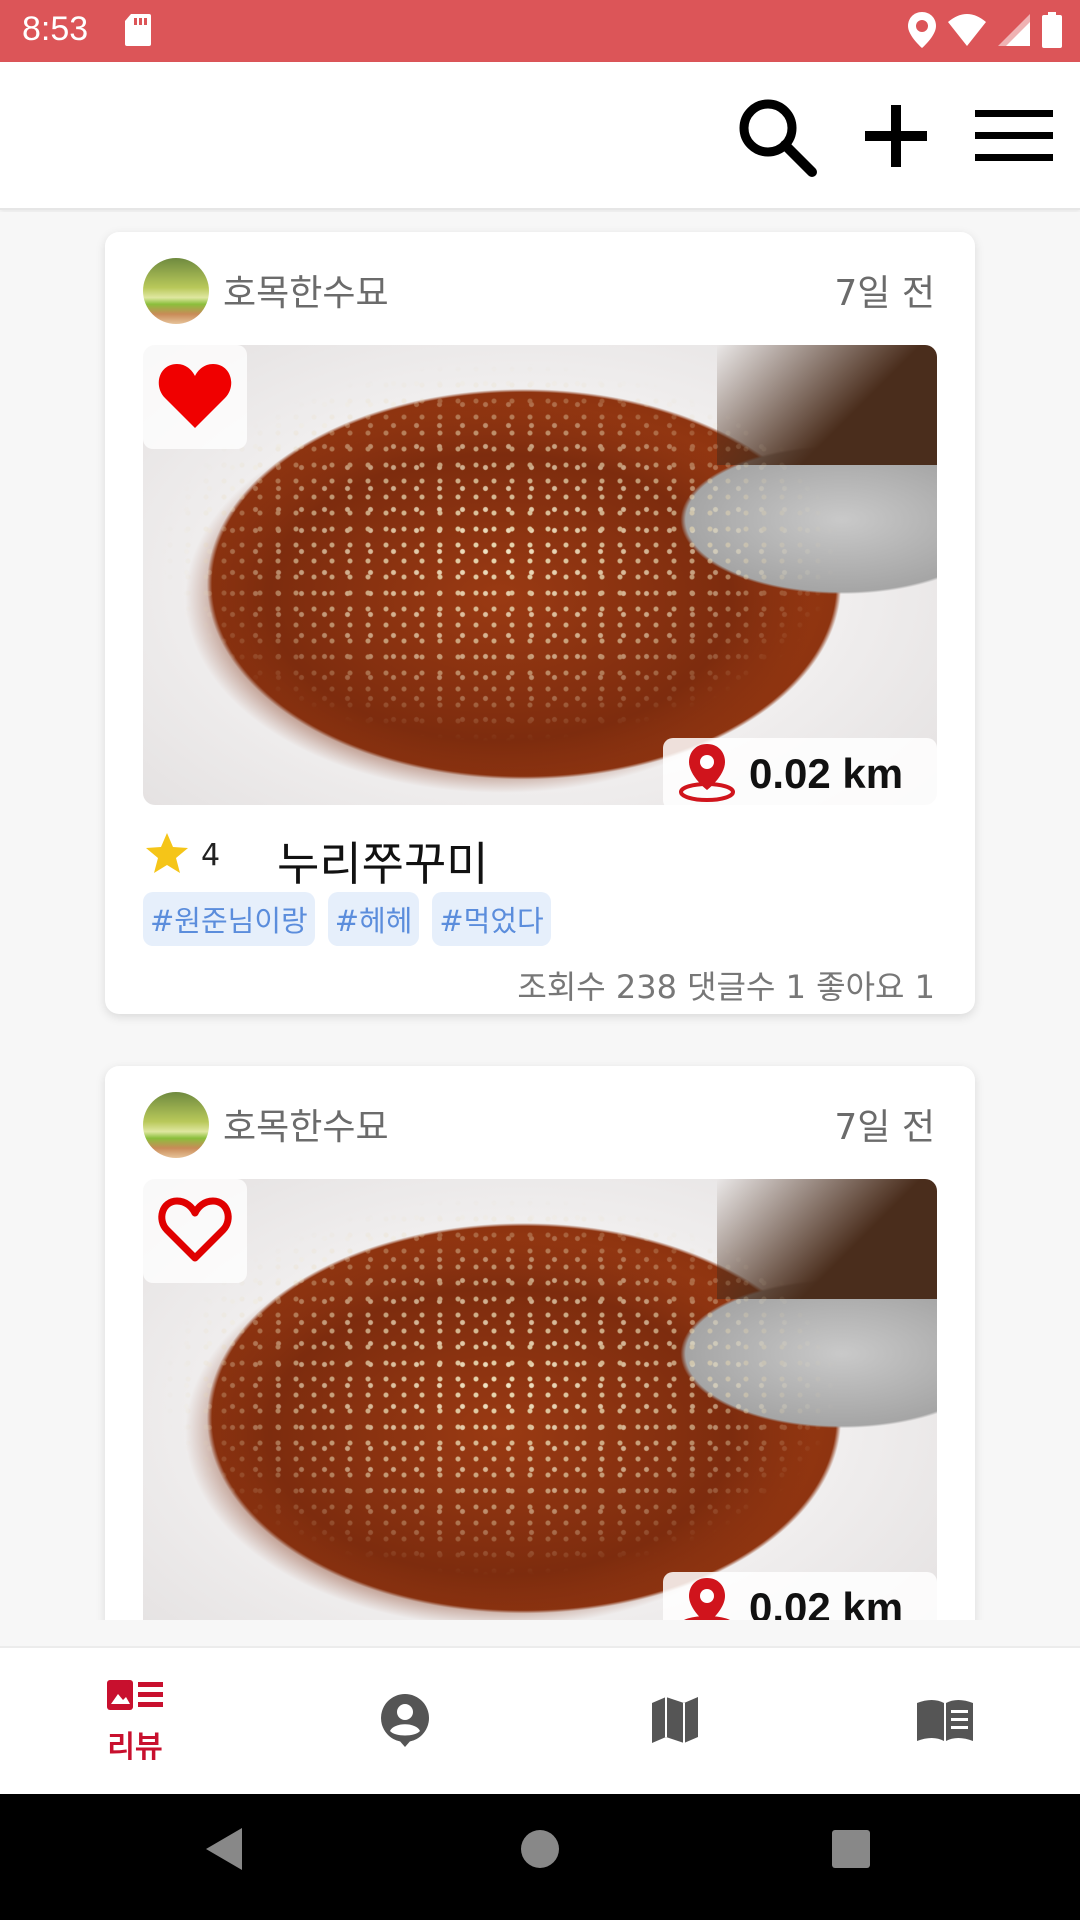 Image resolution: width=1080 pixels, height=1920 pixels. I want to click on sd-card-icon, so click(138, 32).